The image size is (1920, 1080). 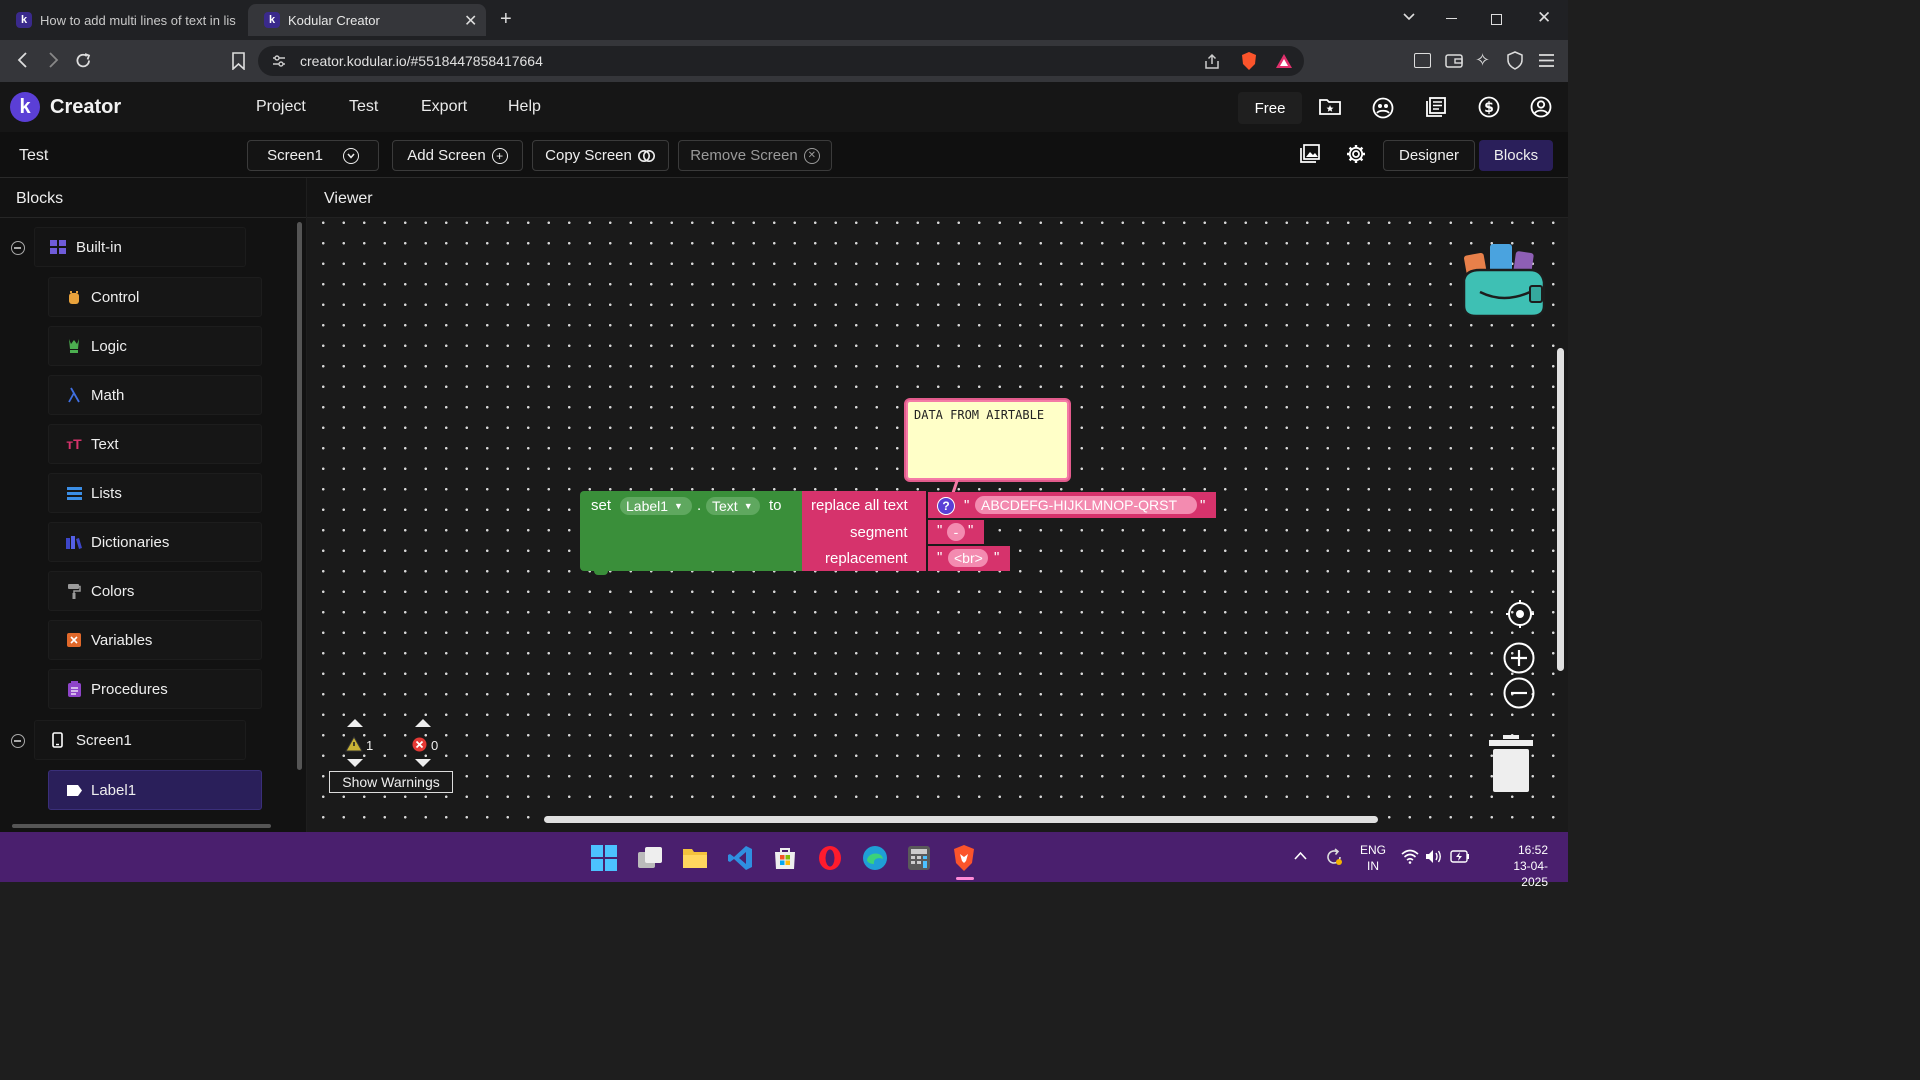 I want to click on copy-screen-button: Copy Screen, so click(x=600, y=155).